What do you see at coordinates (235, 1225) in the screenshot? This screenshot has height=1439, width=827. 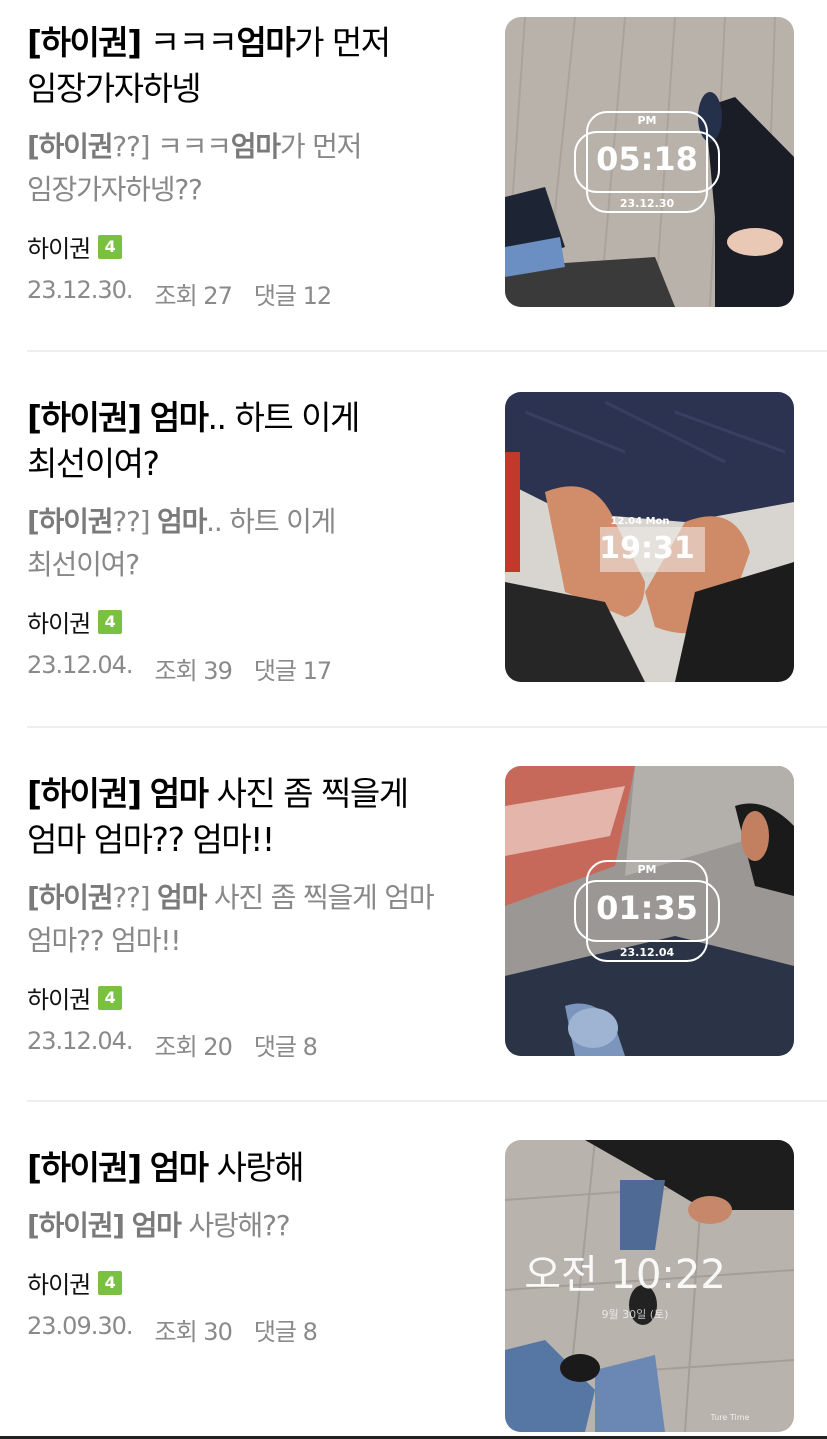 I see `snippet-rest: 사랑해??` at bounding box center [235, 1225].